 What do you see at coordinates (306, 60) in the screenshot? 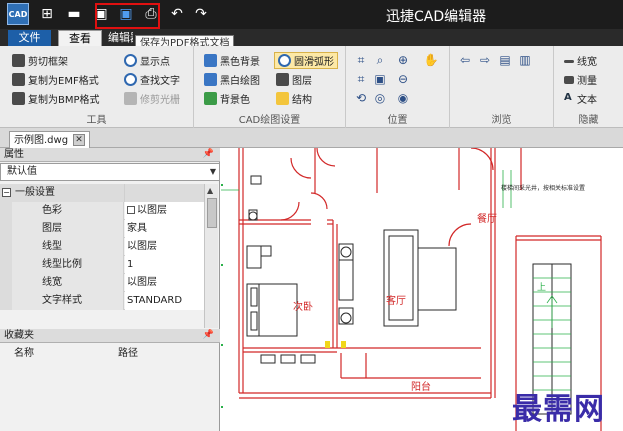
I see `smooth-arc-button: 圆滑弧形` at bounding box center [306, 60].